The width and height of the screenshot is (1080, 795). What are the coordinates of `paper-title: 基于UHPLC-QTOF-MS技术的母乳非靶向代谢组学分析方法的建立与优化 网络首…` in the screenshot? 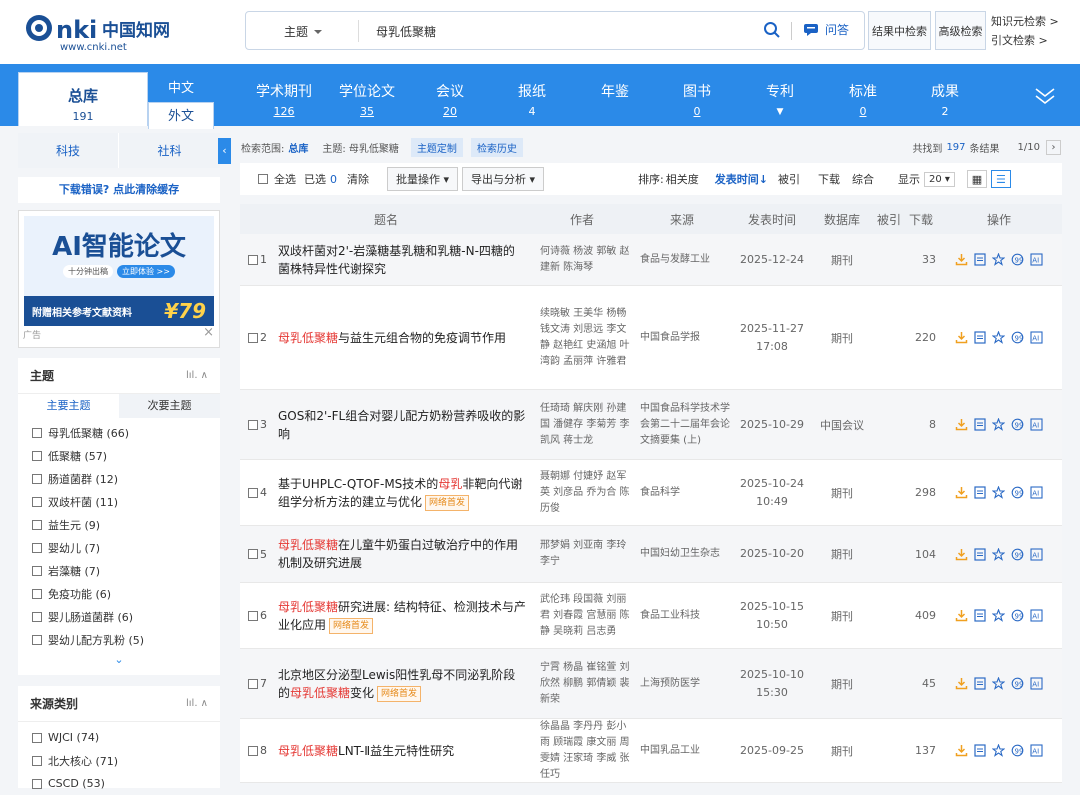 It's located at (405, 493).